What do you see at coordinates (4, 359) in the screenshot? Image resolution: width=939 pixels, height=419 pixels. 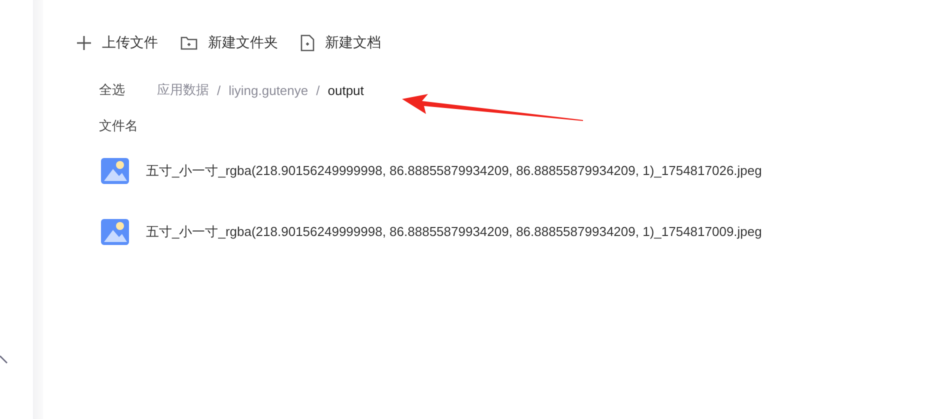 I see `chevron-icon` at bounding box center [4, 359].